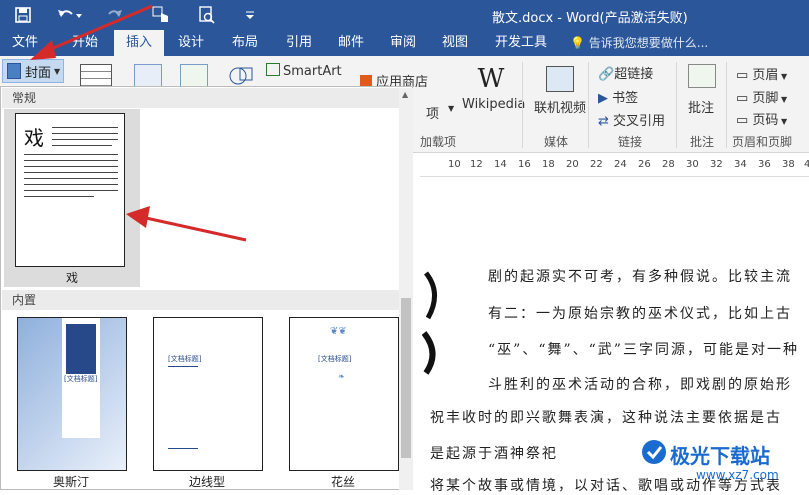 The height and width of the screenshot is (495, 809). I want to click on site-watermark: 极光下载站 www.xz7.com, so click(724, 464).